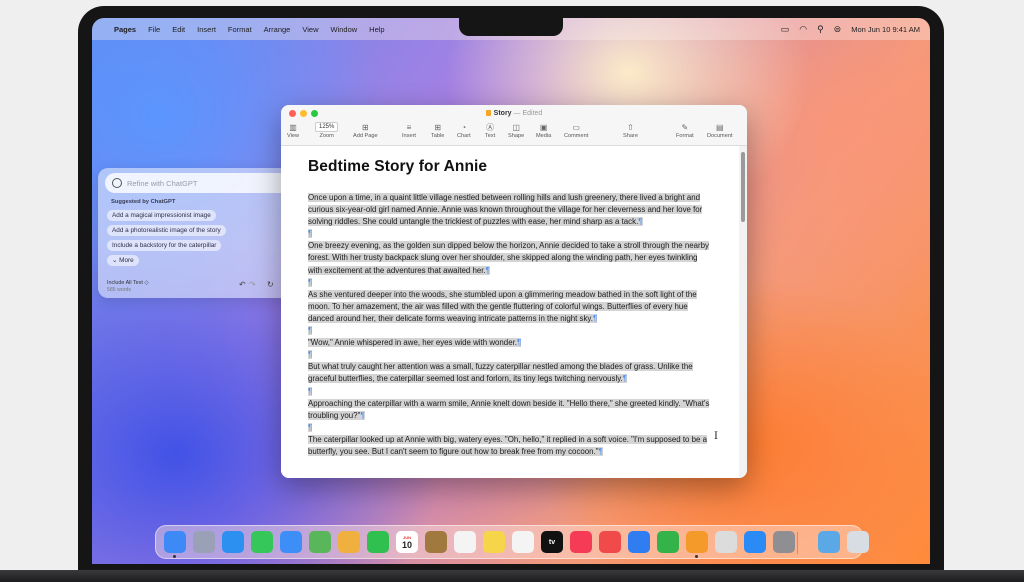 Image resolution: width=1024 pixels, height=582 pixels. Describe the element at coordinates (726, 542) in the screenshot. I see `dock-iphone-mirroring-icon` at that location.